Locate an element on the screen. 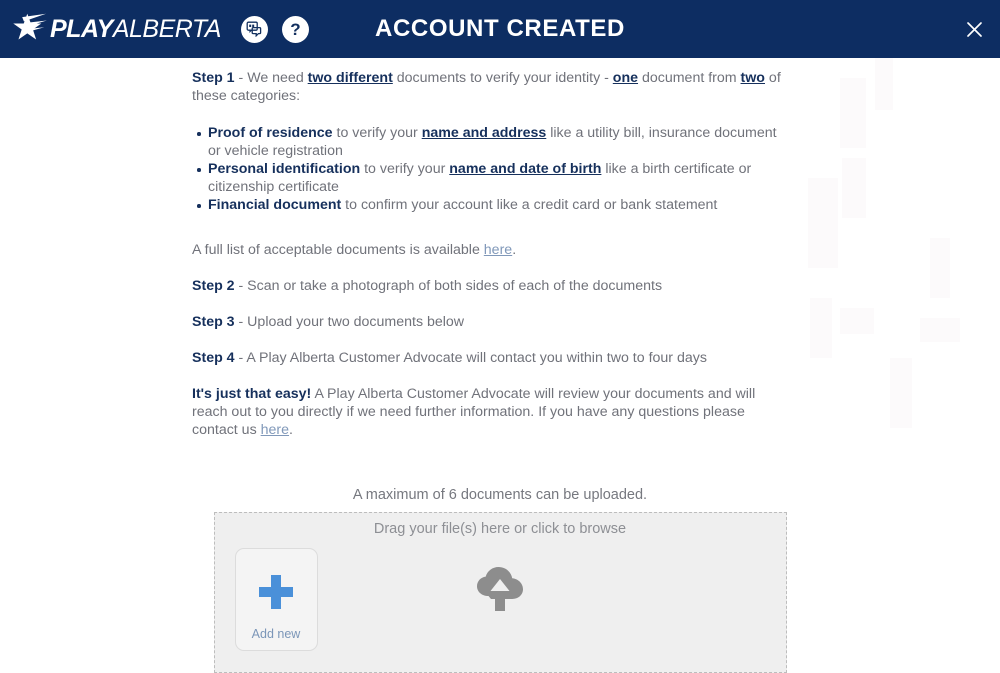 This screenshot has height=673, width=1000. step1-dash: - is located at coordinates (241, 78).